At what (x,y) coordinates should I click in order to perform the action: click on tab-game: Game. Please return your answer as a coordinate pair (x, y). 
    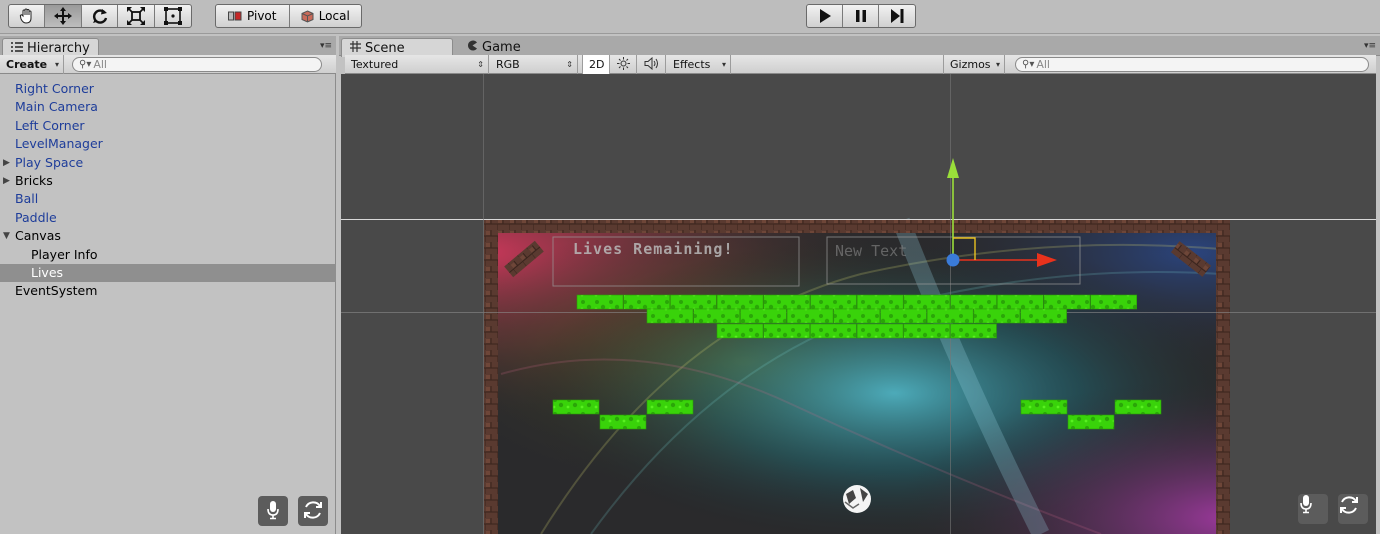
    Looking at the image, I should click on (494, 47).